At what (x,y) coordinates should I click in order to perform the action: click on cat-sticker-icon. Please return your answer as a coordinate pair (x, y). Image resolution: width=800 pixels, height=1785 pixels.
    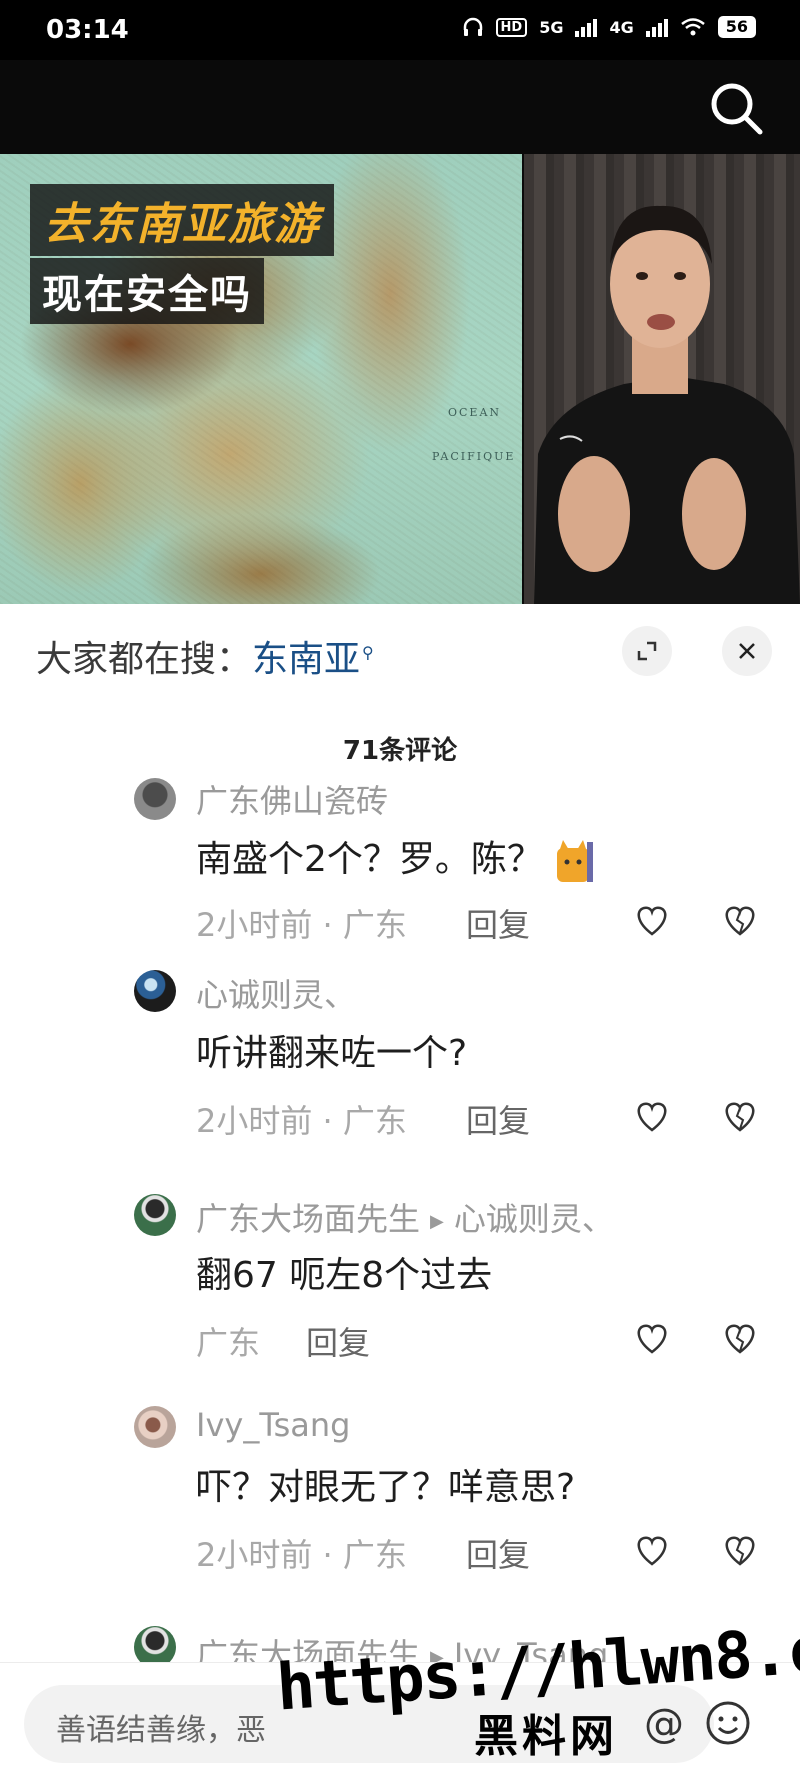
    Looking at the image, I should click on (574, 861).